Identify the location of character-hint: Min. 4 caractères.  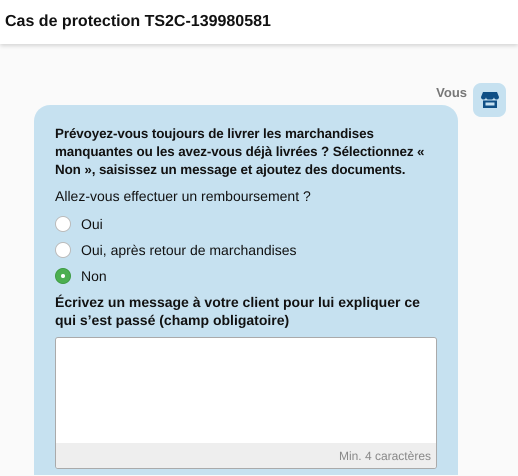
(384, 455).